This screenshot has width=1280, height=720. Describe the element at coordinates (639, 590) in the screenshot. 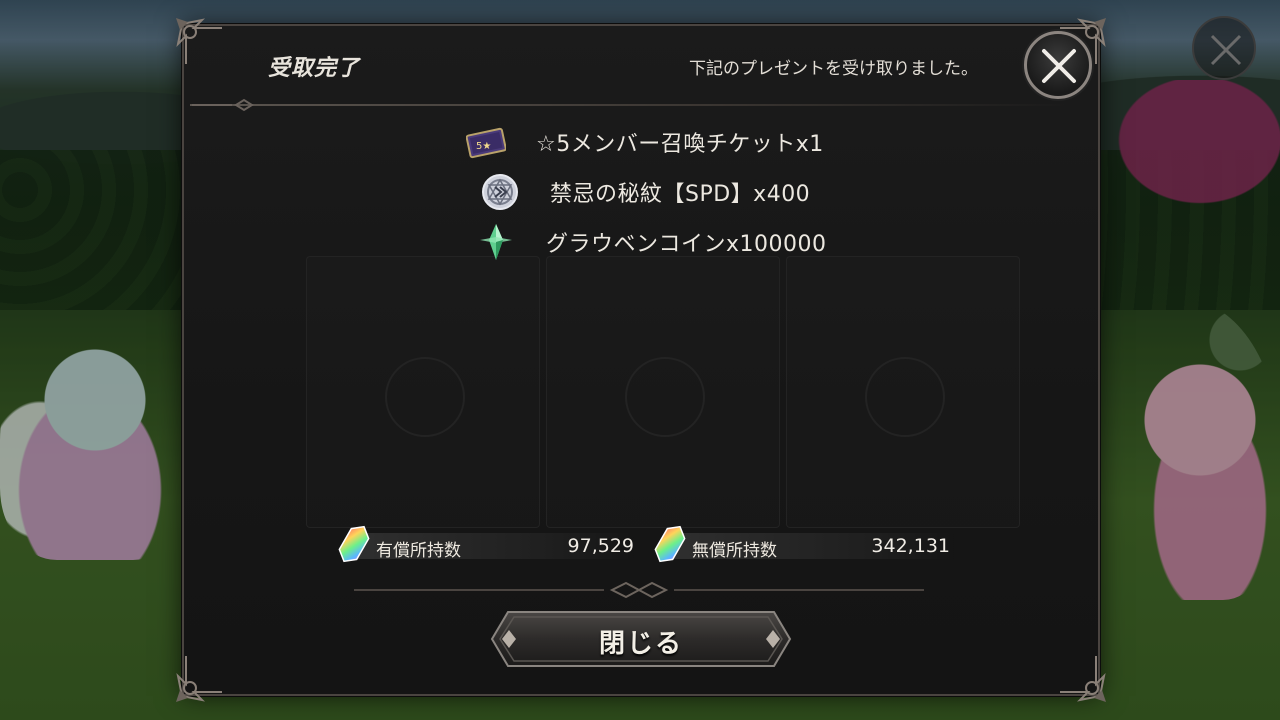

I see `footer-divider` at that location.